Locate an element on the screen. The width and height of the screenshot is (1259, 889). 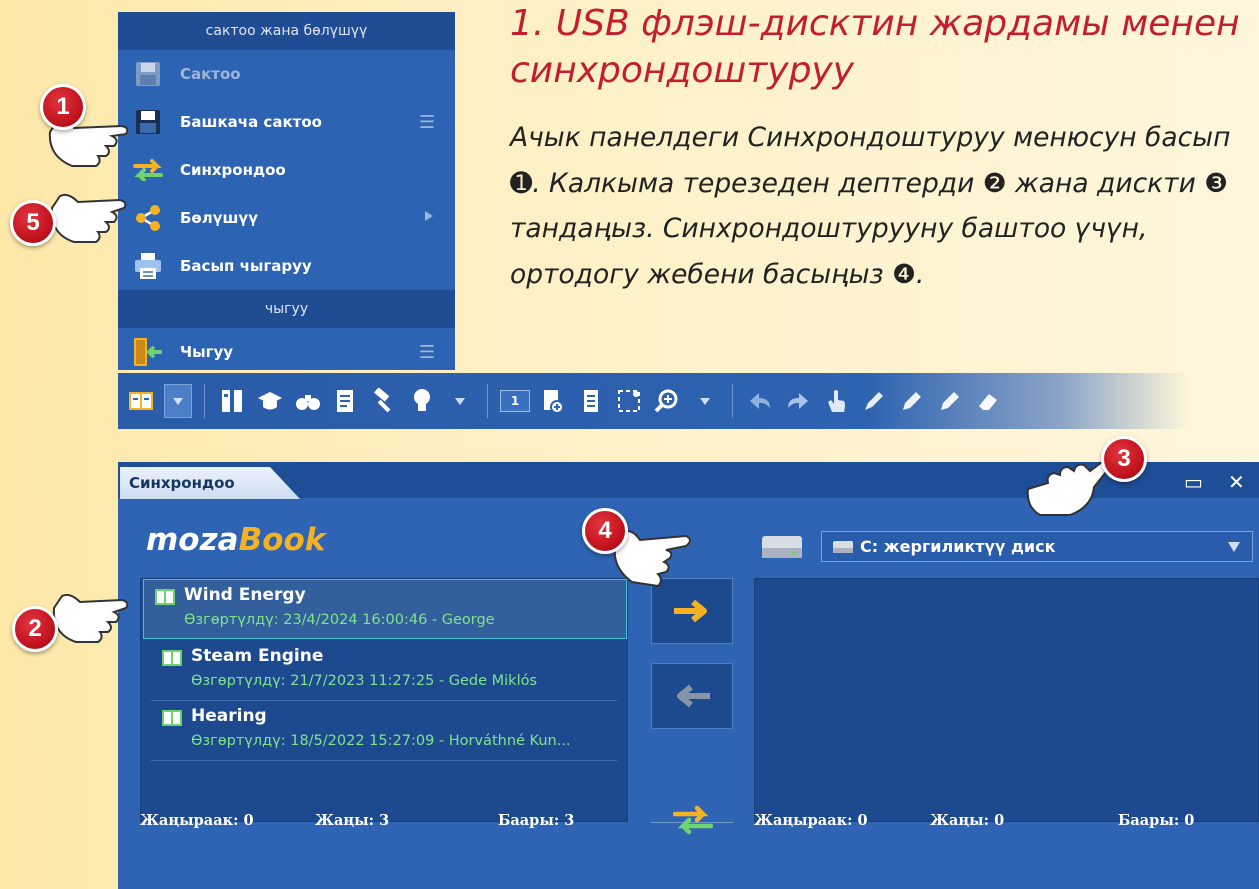
page-list-icon is located at coordinates (591, 401).